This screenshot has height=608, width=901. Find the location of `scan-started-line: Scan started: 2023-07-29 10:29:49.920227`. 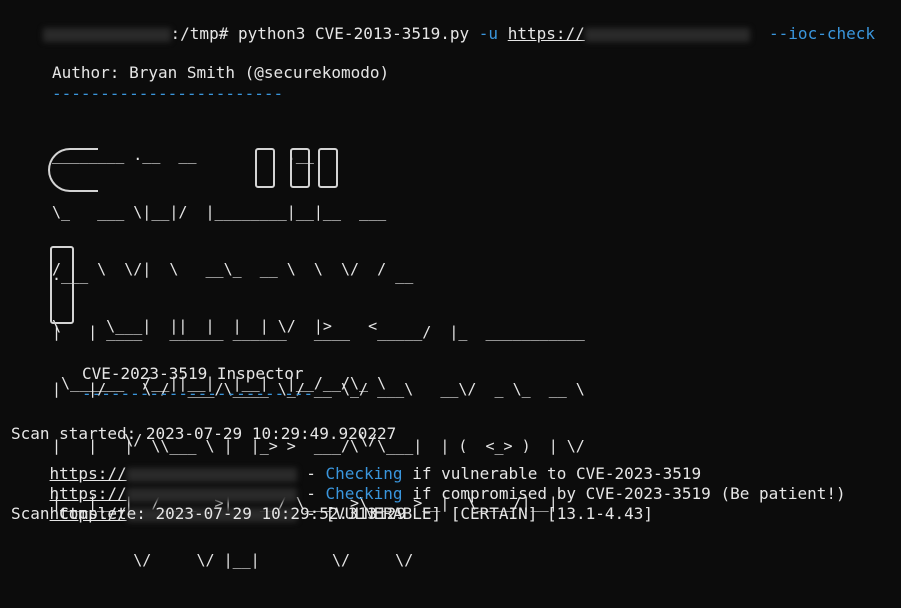

scan-started-line: Scan started: 2023-07-29 10:29:49.920227 is located at coordinates (204, 433).